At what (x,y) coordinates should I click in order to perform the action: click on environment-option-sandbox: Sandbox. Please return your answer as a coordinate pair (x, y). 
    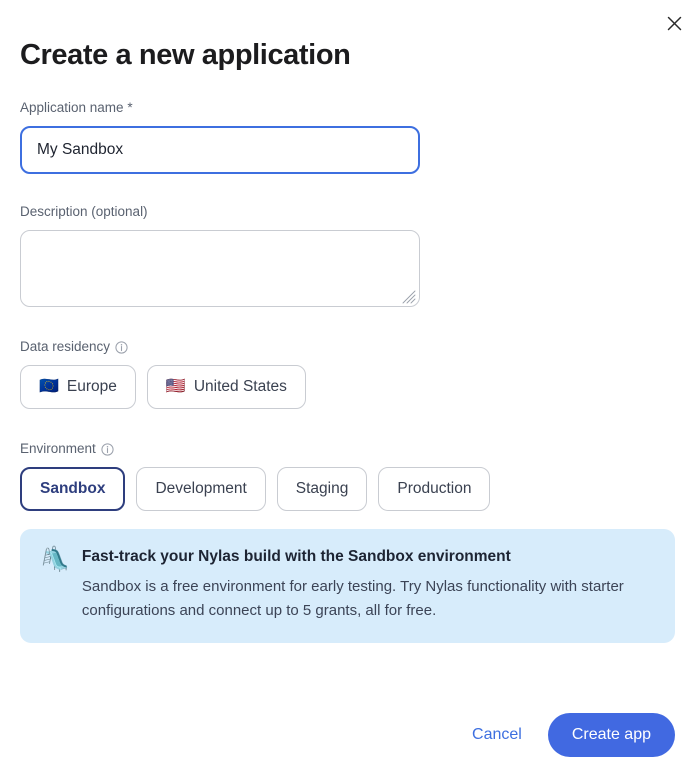
    Looking at the image, I should click on (73, 489).